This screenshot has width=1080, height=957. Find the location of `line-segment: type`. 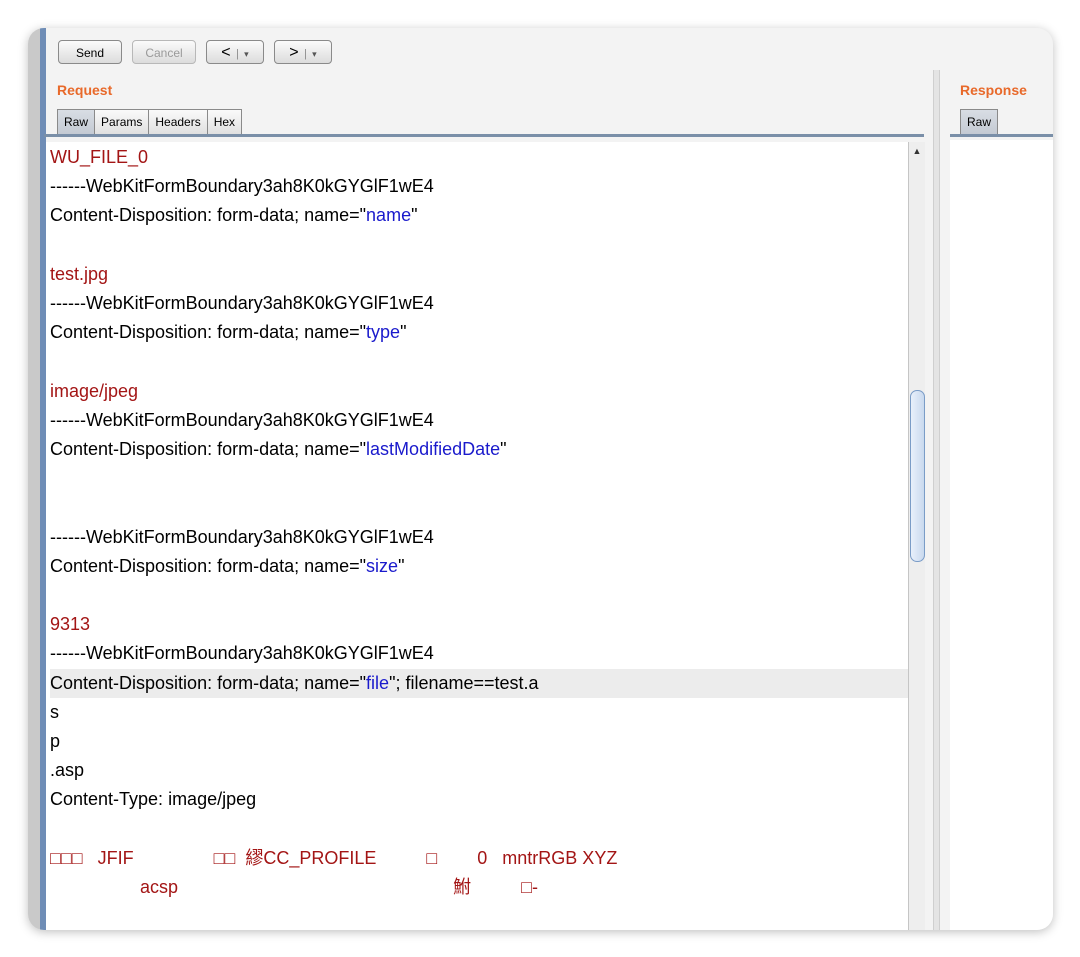

line-segment: type is located at coordinates (383, 332).